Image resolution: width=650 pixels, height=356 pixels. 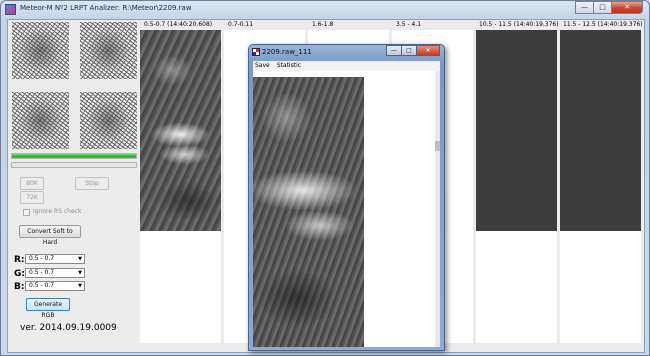 I want to click on version-text: ver. 2014.09.19.0009, so click(x=68, y=328).